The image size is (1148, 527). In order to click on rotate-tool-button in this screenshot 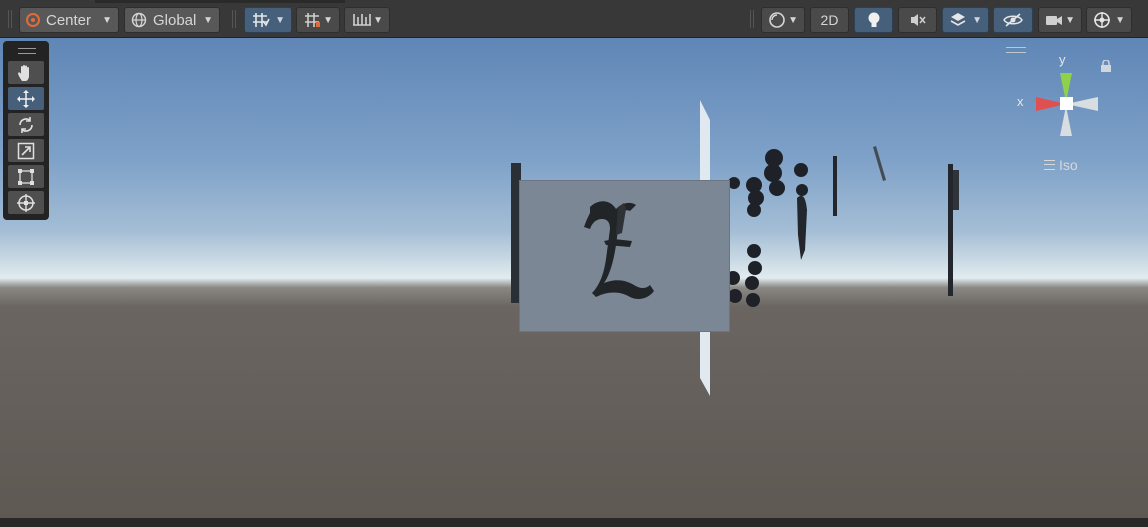, I will do `click(26, 124)`.